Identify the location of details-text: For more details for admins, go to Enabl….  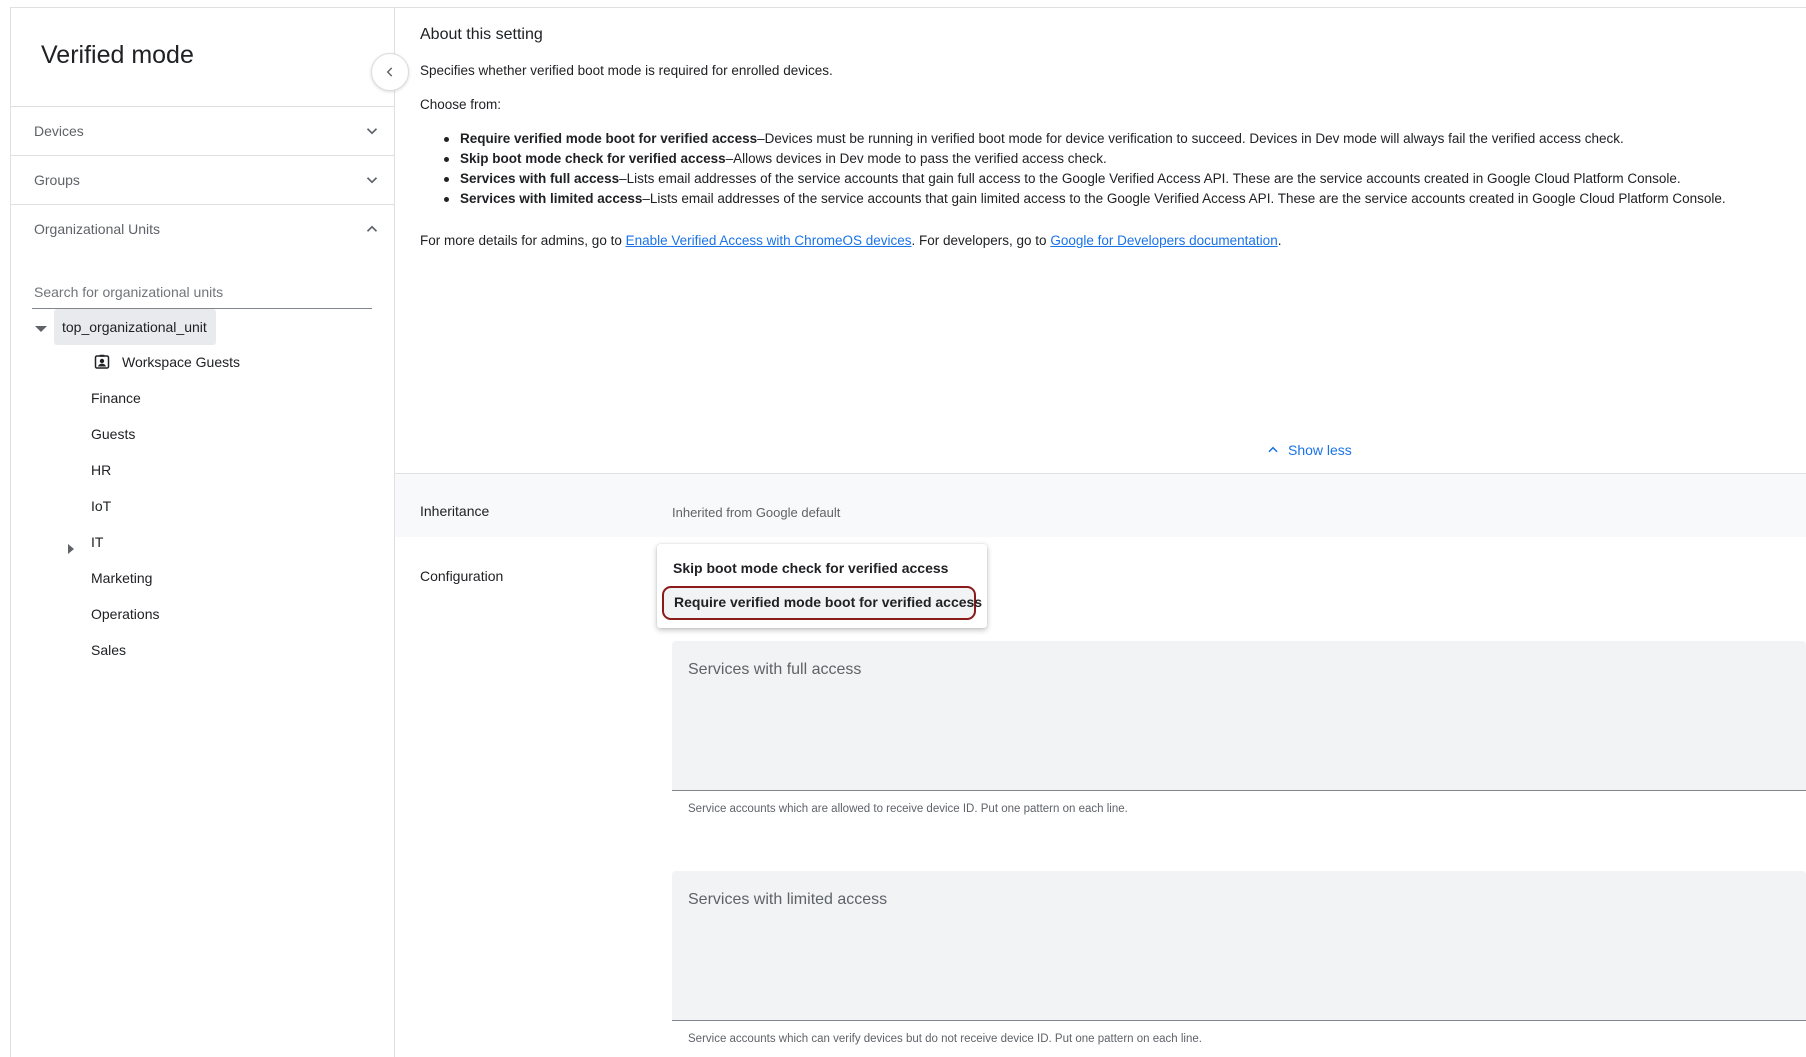
(850, 240).